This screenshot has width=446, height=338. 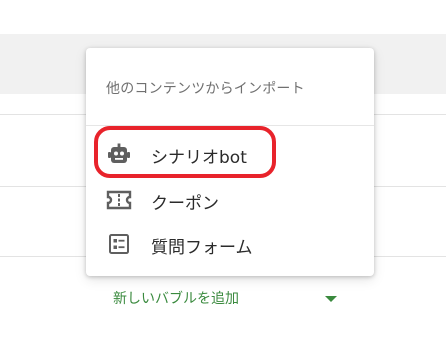 I want to click on menu-item-label: クーポン, so click(x=185, y=204).